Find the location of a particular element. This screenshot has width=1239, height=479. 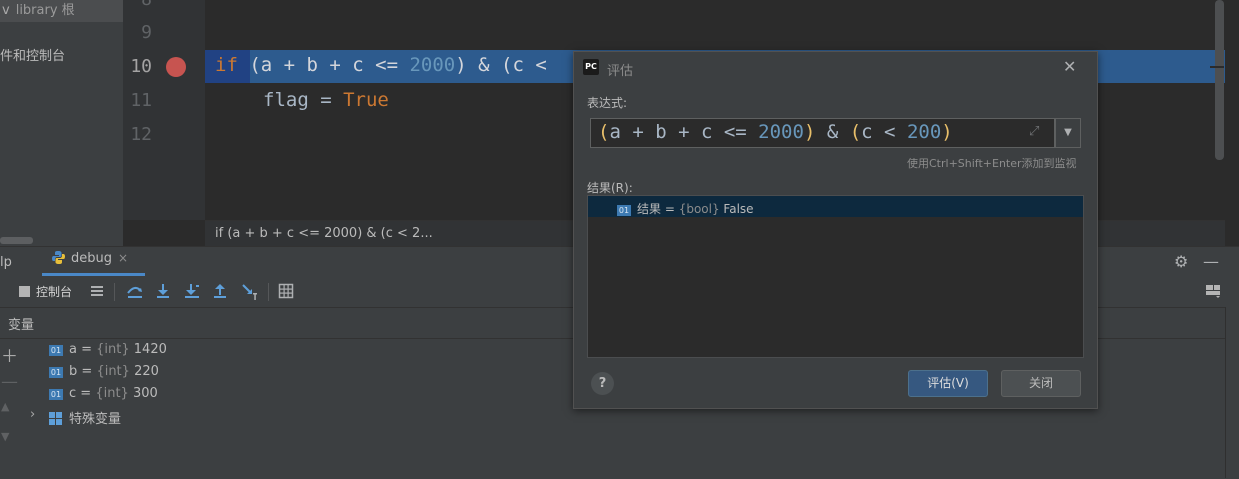

remove-watch-icon: — is located at coordinates (9, 382).